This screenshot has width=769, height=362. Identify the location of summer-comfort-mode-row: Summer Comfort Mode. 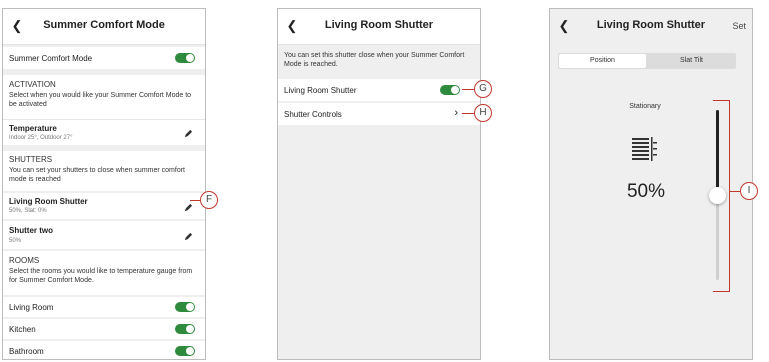
(104, 58).